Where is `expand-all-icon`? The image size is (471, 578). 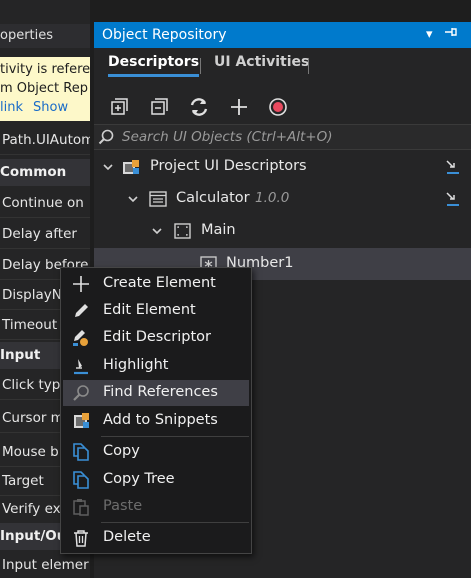
expand-all-icon is located at coordinates (119, 107).